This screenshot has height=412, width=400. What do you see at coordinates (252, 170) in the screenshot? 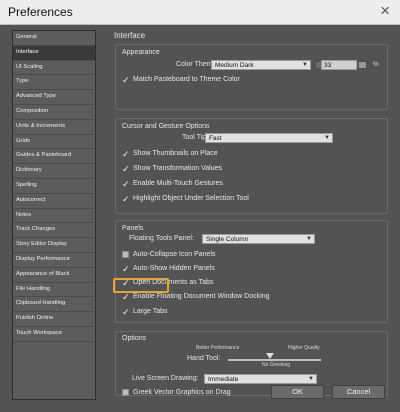
I see `show-transform-row: ✓ Show Transformation Values` at bounding box center [252, 170].